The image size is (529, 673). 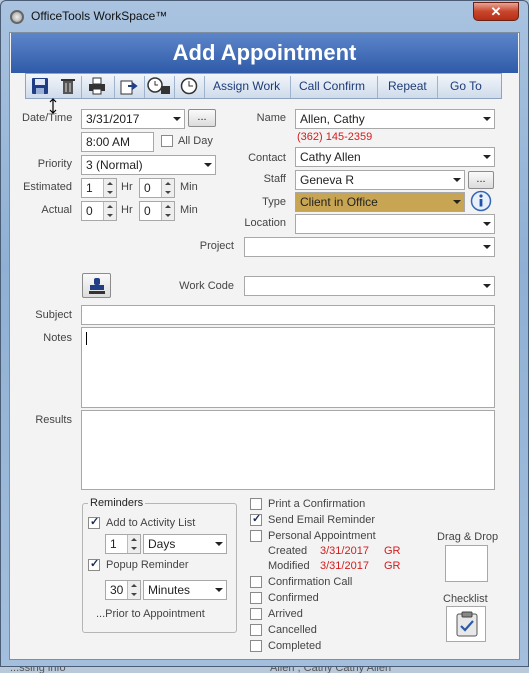 What do you see at coordinates (256, 536) in the screenshot?
I see `personal-appointment-checkbox` at bounding box center [256, 536].